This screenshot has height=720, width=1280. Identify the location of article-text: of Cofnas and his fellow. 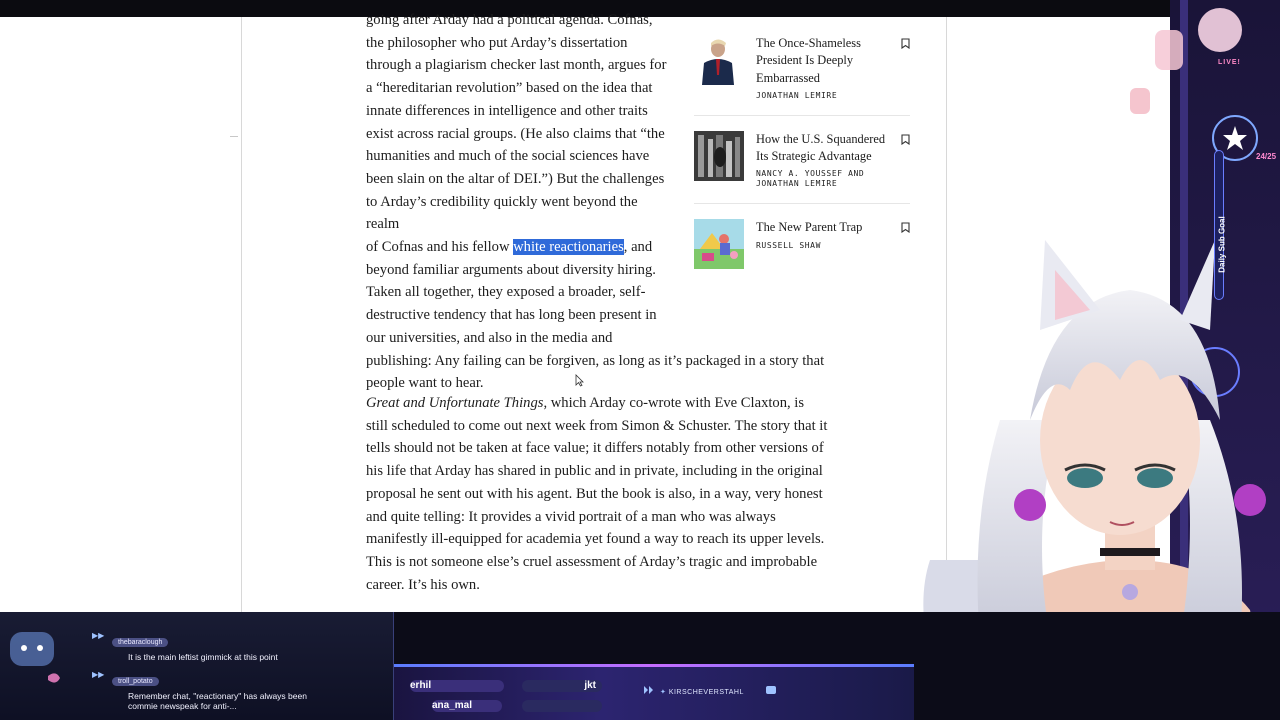
(440, 247).